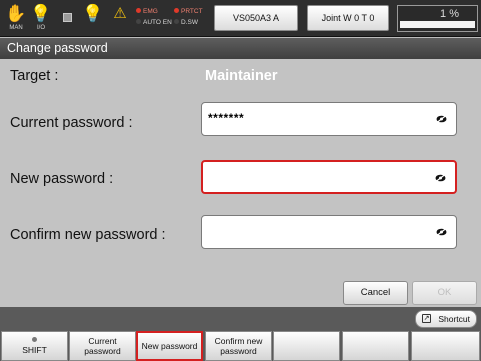 Image resolution: width=481 pixels, height=361 pixels. Describe the element at coordinates (437, 24) in the screenshot. I see `speed-bar` at that location.